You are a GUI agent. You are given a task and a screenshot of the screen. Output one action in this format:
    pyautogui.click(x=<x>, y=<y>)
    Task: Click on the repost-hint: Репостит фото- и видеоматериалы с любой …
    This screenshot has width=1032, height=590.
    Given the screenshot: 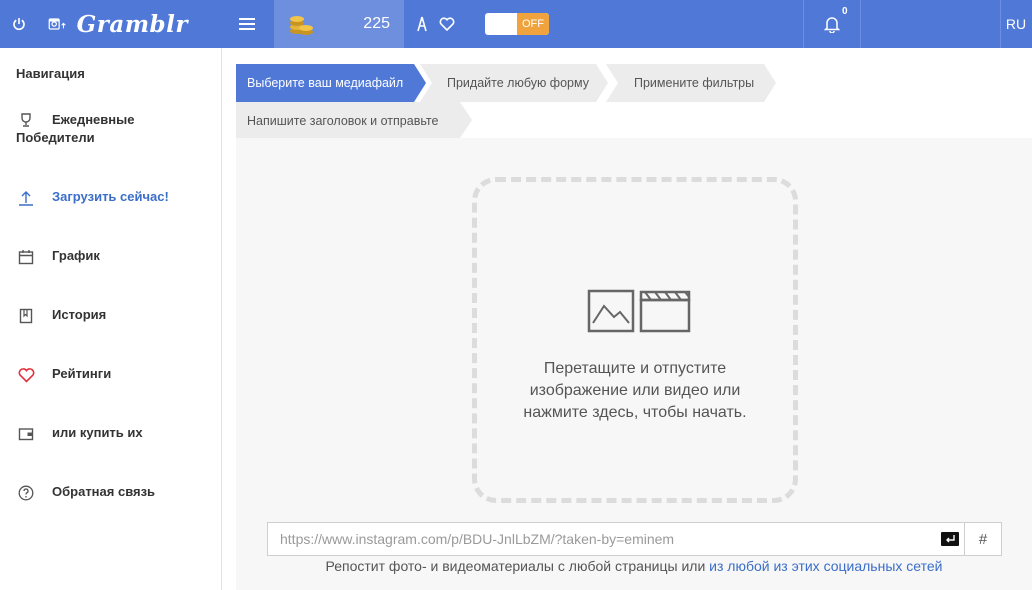 What is the action you would take?
    pyautogui.click(x=634, y=566)
    